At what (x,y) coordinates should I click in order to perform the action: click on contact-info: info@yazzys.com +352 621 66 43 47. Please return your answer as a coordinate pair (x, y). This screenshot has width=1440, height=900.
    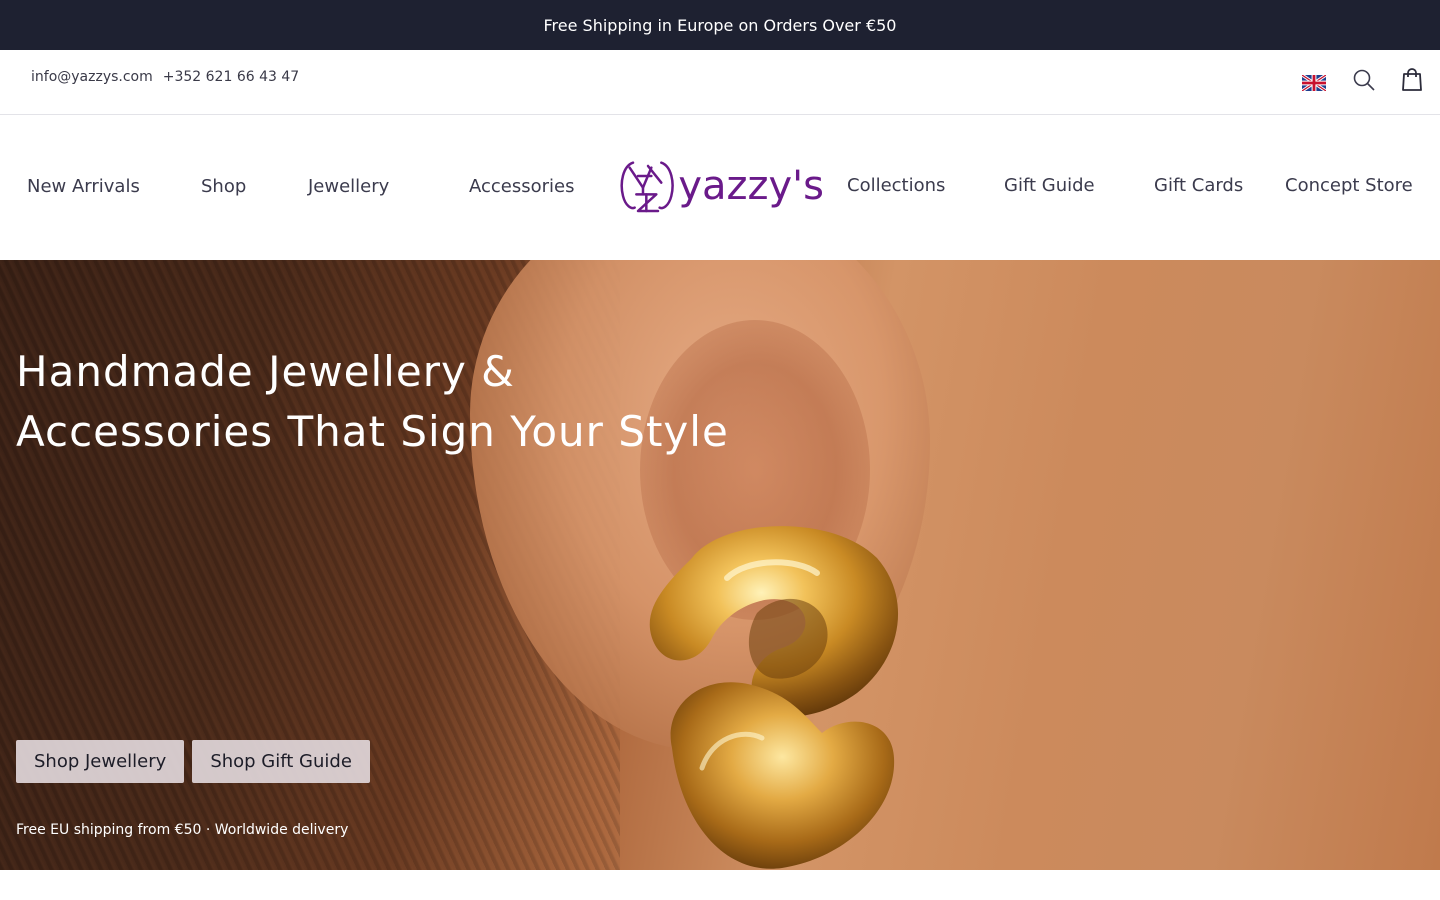
    Looking at the image, I should click on (165, 77).